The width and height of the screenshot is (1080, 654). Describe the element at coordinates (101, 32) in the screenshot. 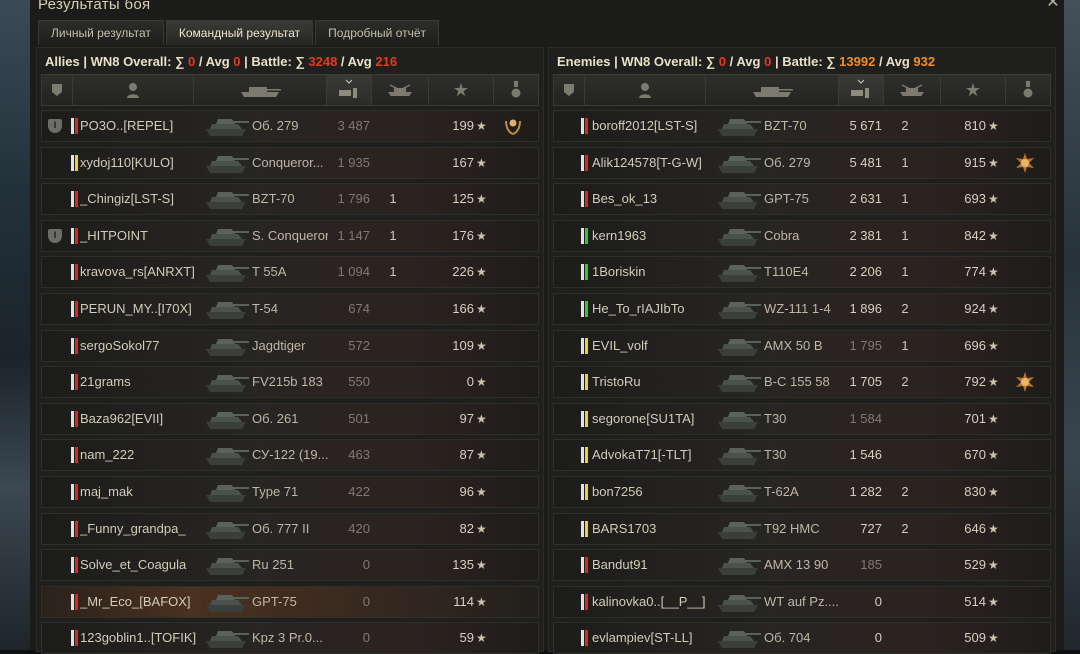

I see `tab-personal-result: Личный результат` at that location.